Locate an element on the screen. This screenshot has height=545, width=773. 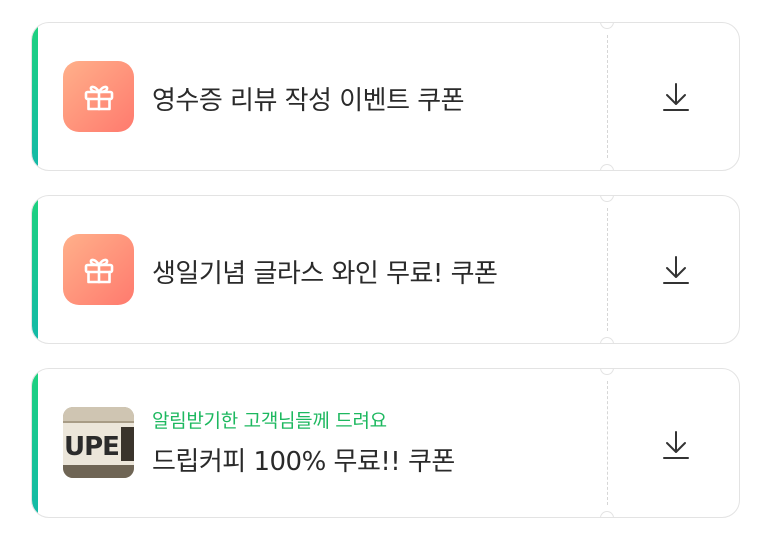
store-thumbnail: UPE is located at coordinates (98, 442).